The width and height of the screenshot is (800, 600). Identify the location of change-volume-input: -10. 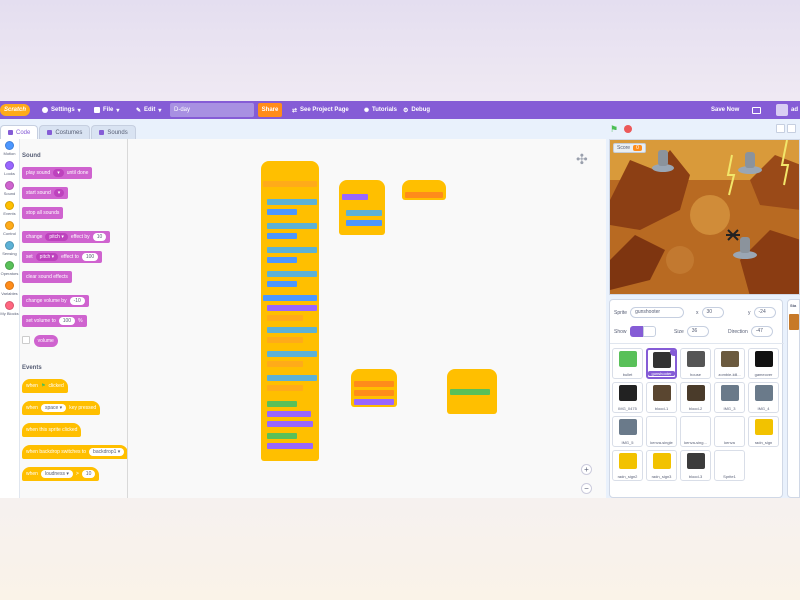
(77, 301).